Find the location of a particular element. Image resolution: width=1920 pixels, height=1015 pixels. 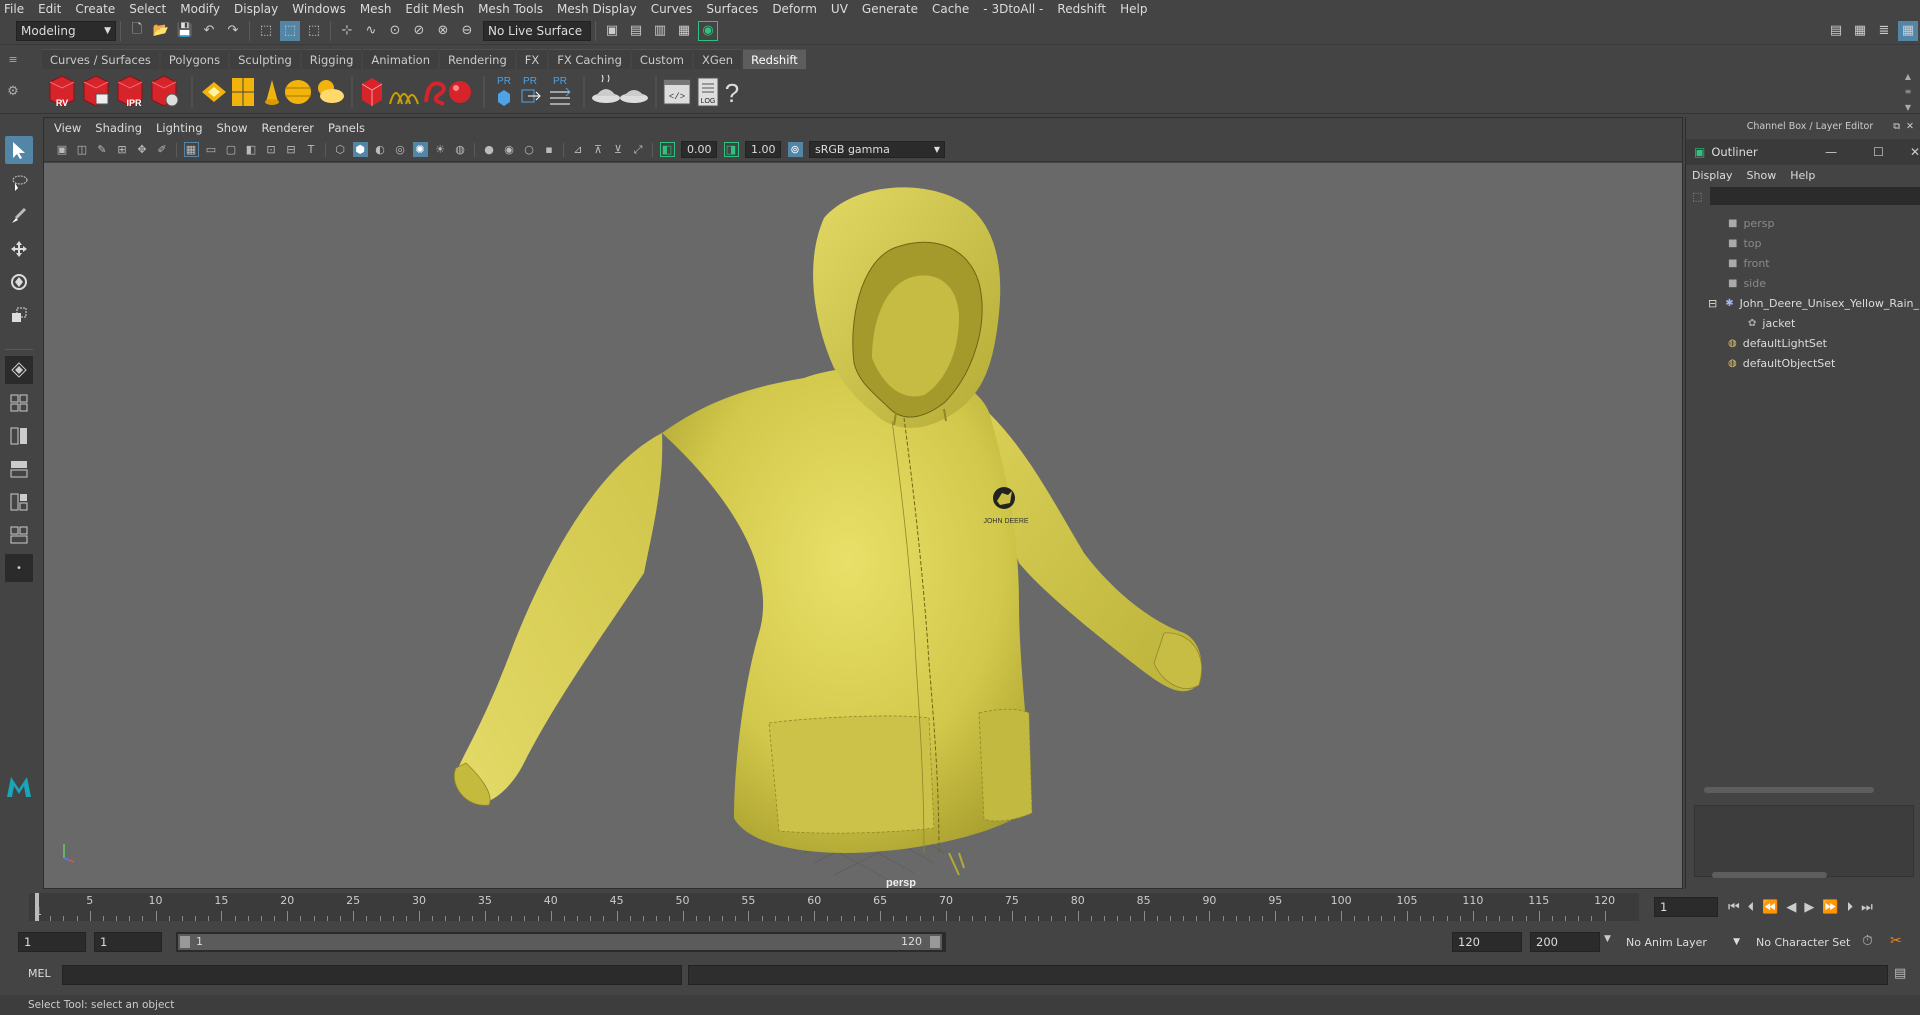

snap-view-plane-icon: ⊗ is located at coordinates (443, 31).